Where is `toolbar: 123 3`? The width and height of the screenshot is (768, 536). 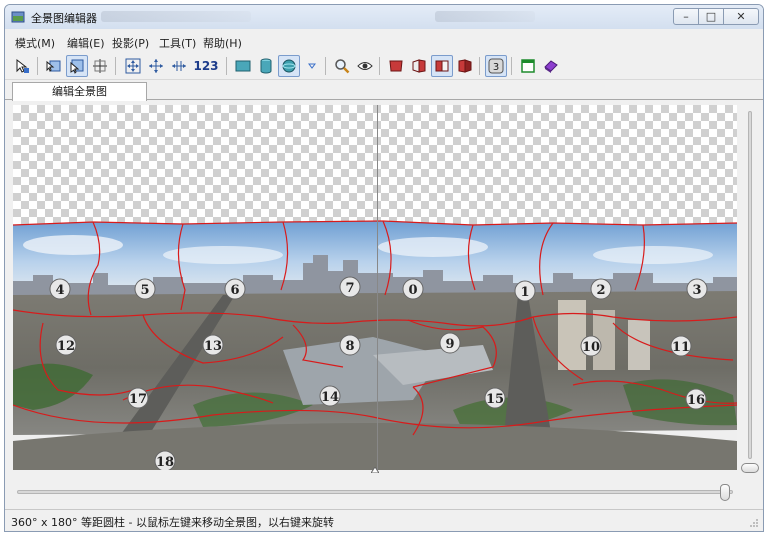 toolbar: 123 3 is located at coordinates (384, 66).